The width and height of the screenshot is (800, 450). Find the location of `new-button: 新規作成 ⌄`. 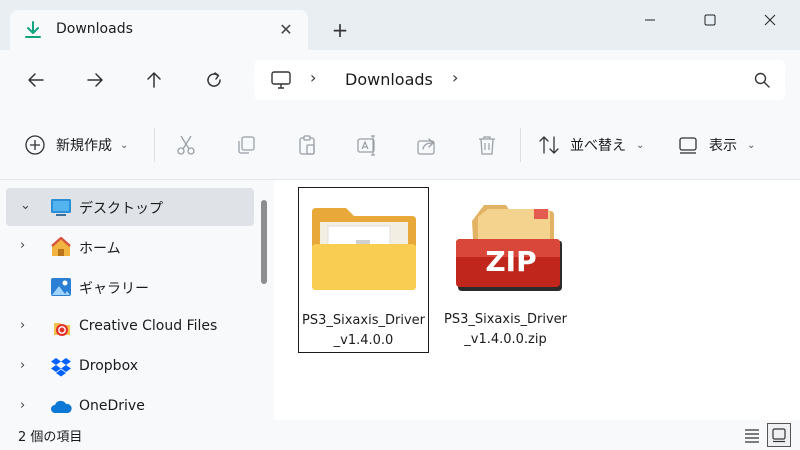

new-button: 新規作成 ⌄ is located at coordinates (76, 145).